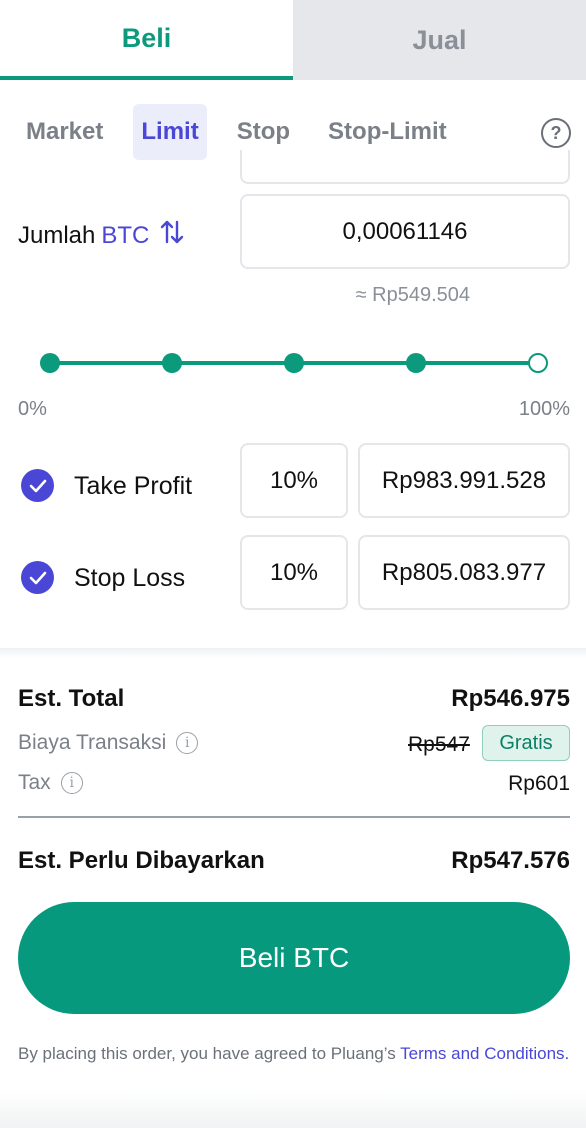 The height and width of the screenshot is (1128, 586). Describe the element at coordinates (510, 860) in the screenshot. I see `payable-value: Rp547.576` at that location.